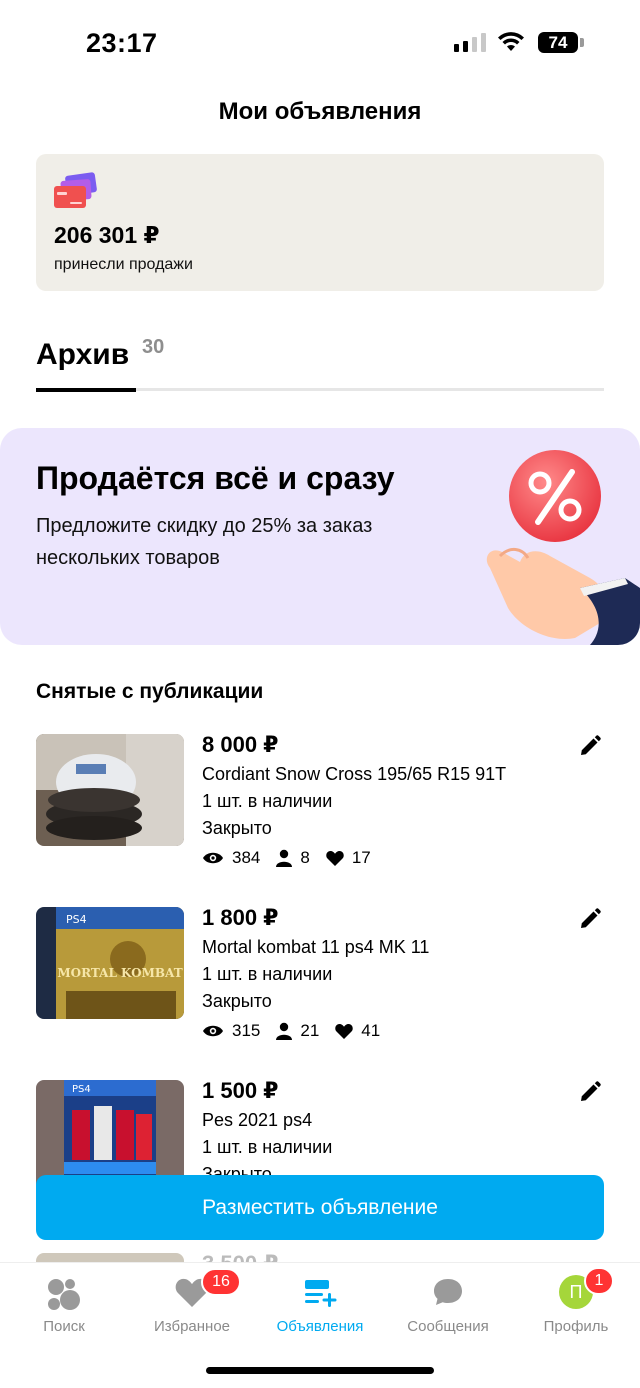 The height and width of the screenshot is (1388, 640). I want to click on status-bar: 23:17 74, so click(320, 44).